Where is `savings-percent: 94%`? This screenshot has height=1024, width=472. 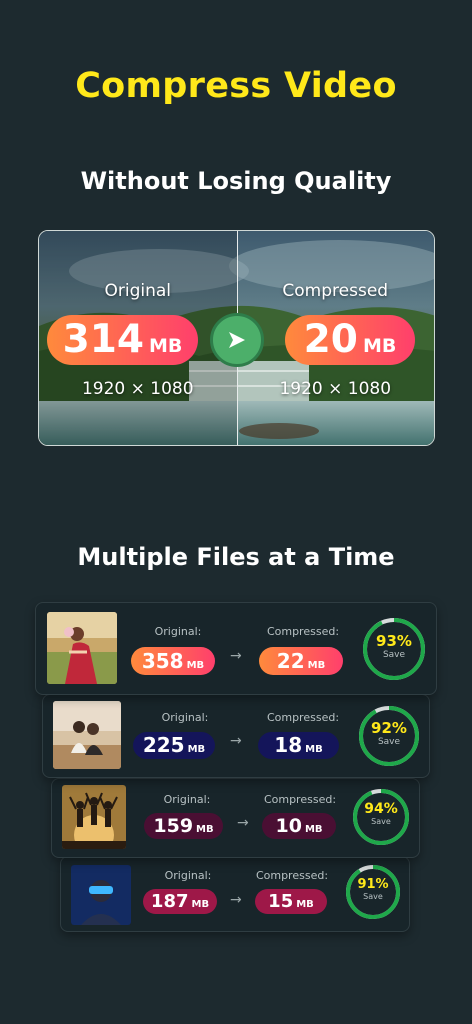 savings-percent: 94% is located at coordinates (381, 809).